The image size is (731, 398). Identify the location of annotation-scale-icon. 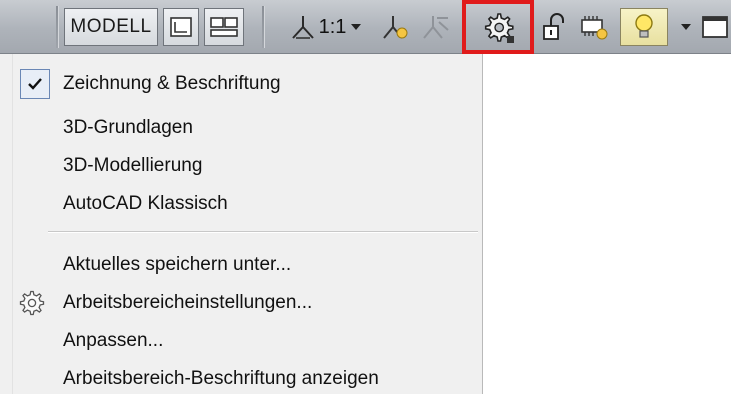
(302, 27).